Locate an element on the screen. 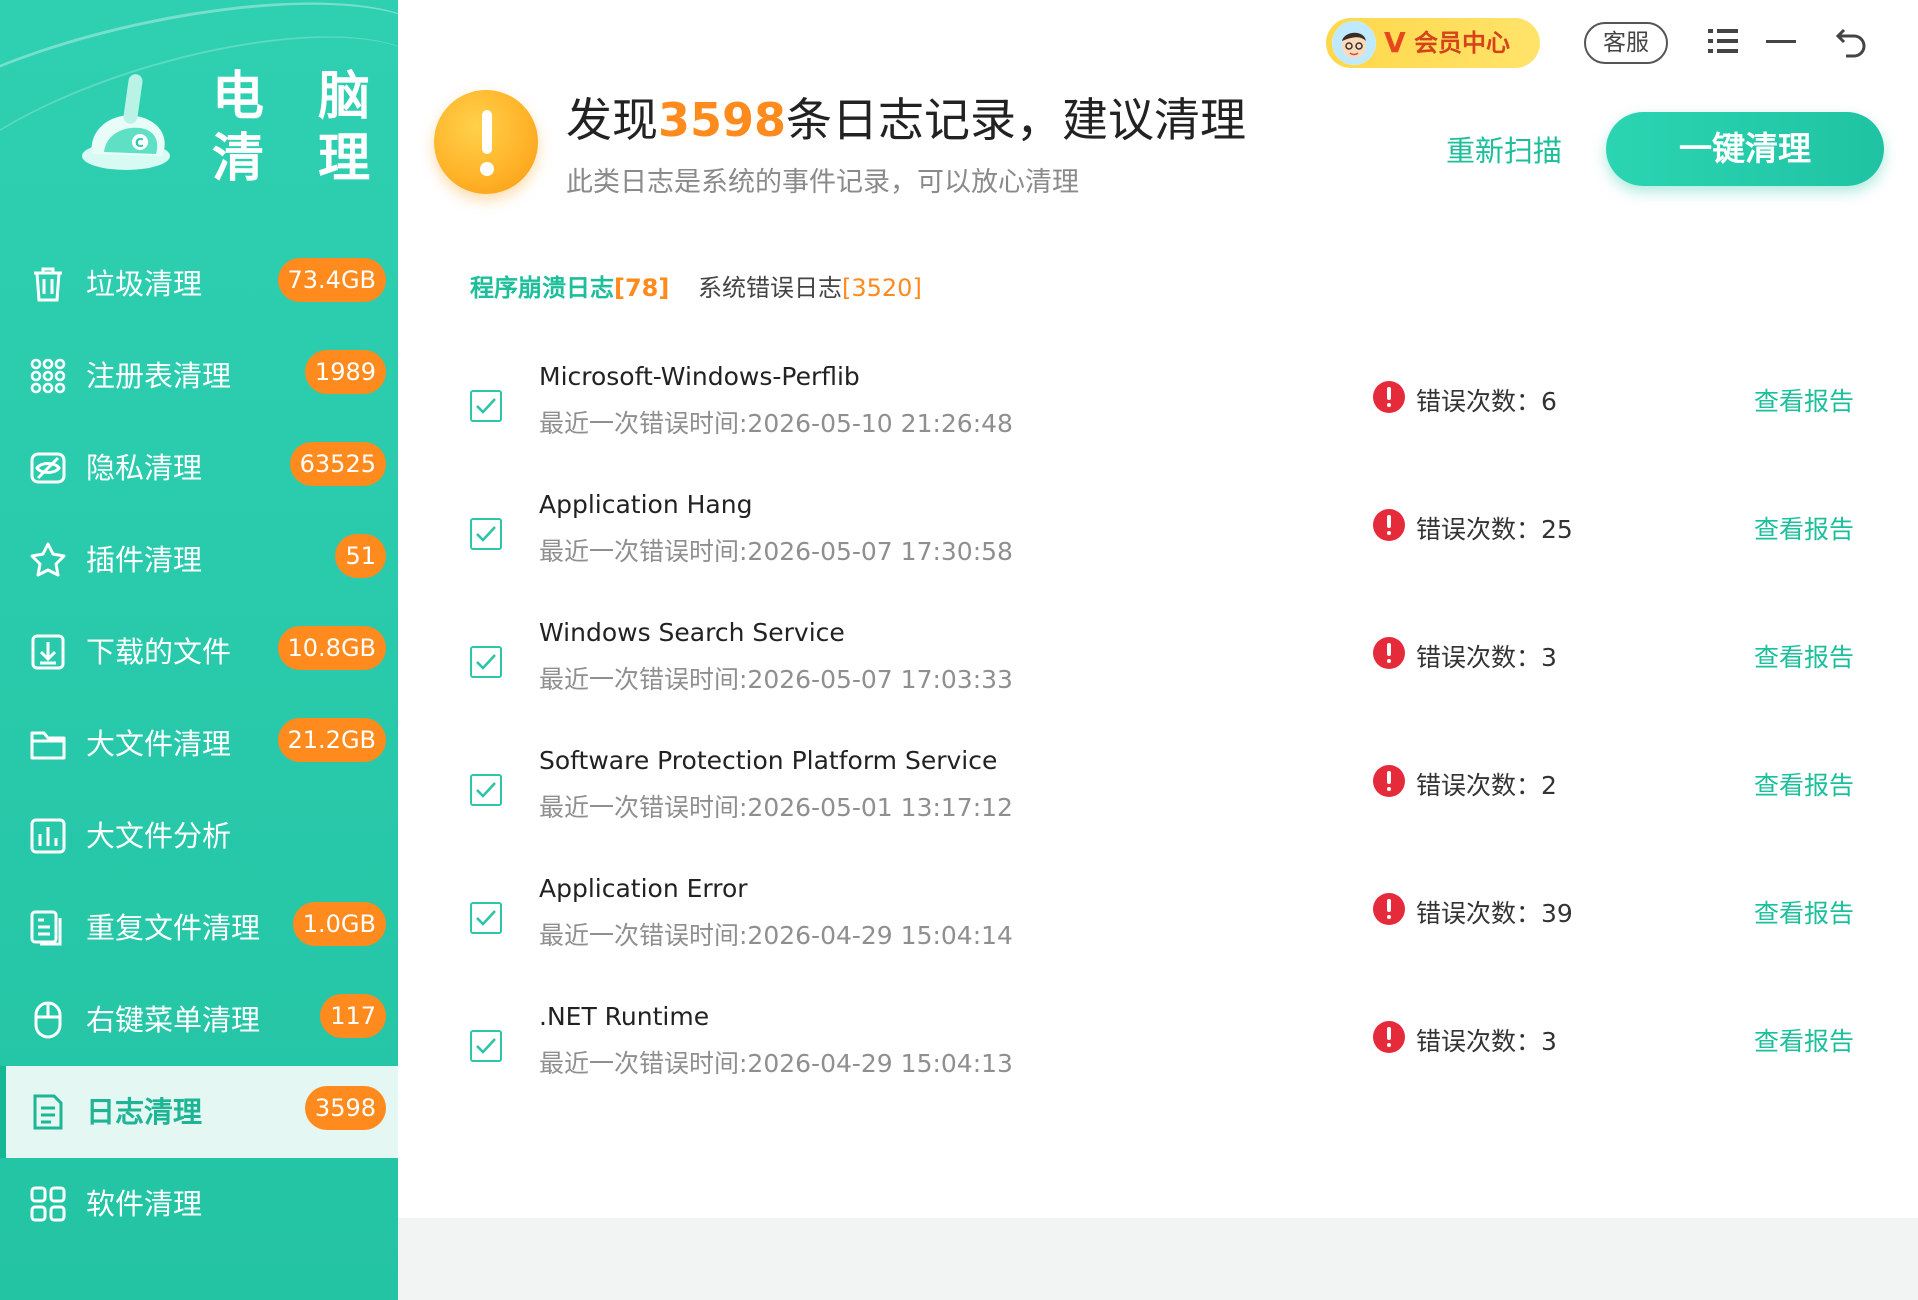  puzzle-icon is located at coordinates (48, 559).